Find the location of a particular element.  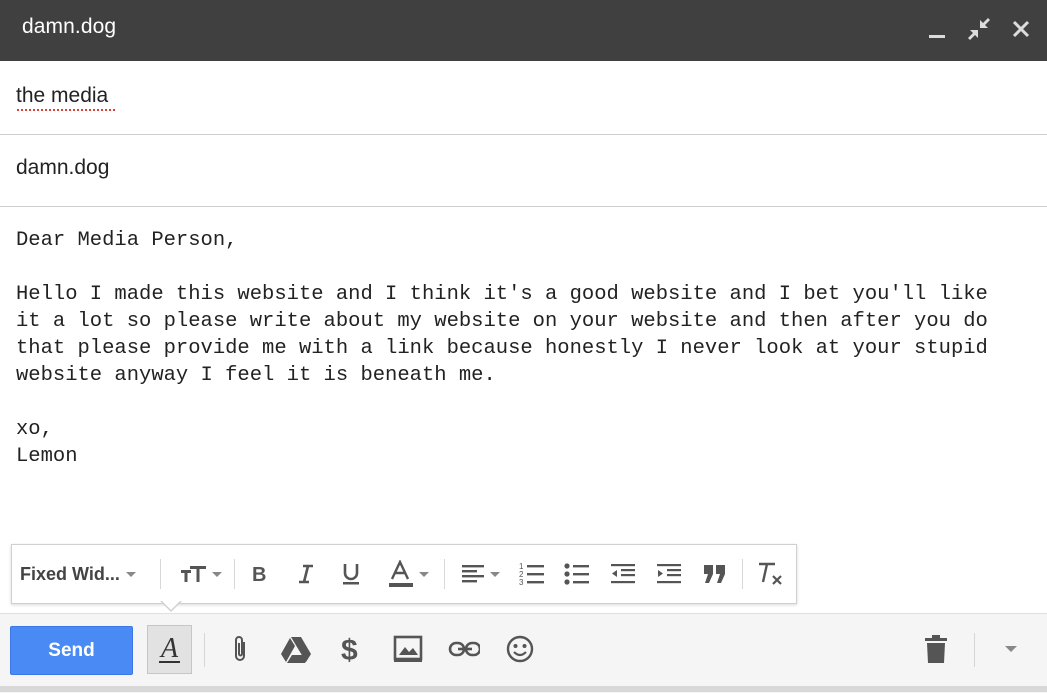

text-color-icon is located at coordinates (401, 573).